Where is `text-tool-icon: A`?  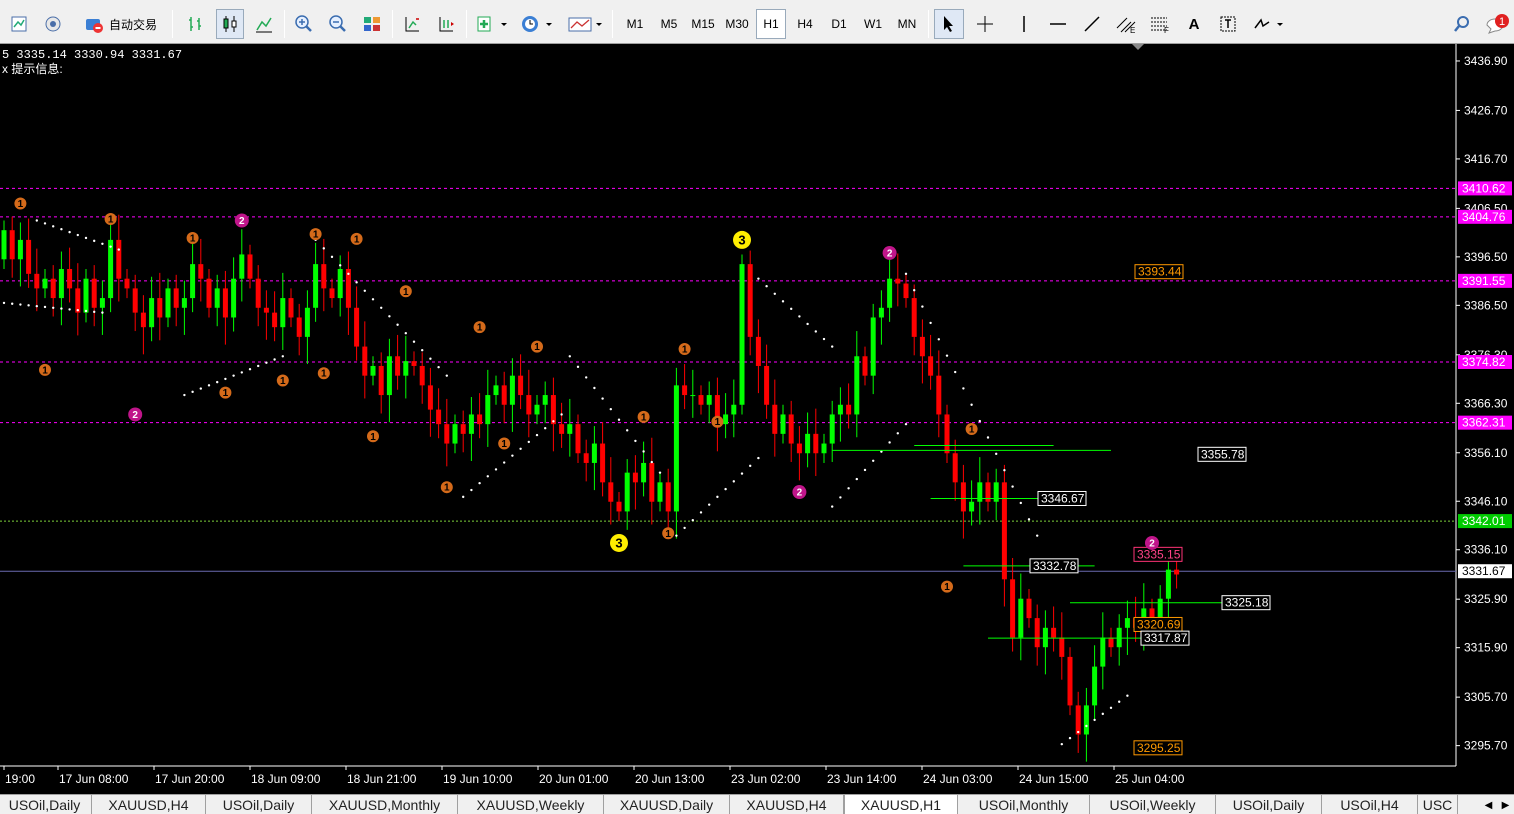
text-tool-icon: A is located at coordinates (1194, 24).